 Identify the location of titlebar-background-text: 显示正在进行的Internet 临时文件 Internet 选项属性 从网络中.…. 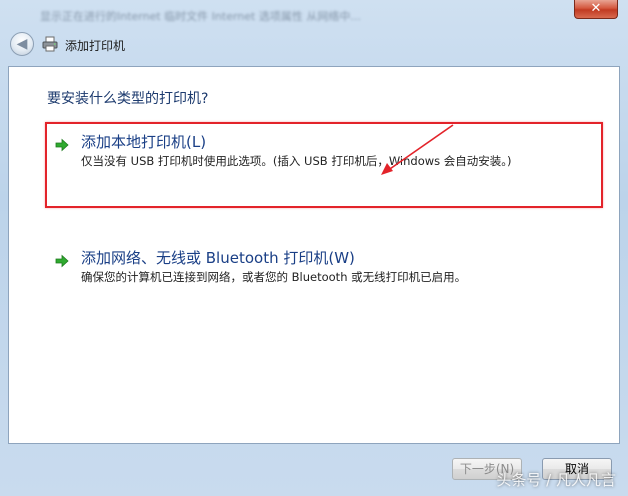
(200, 16).